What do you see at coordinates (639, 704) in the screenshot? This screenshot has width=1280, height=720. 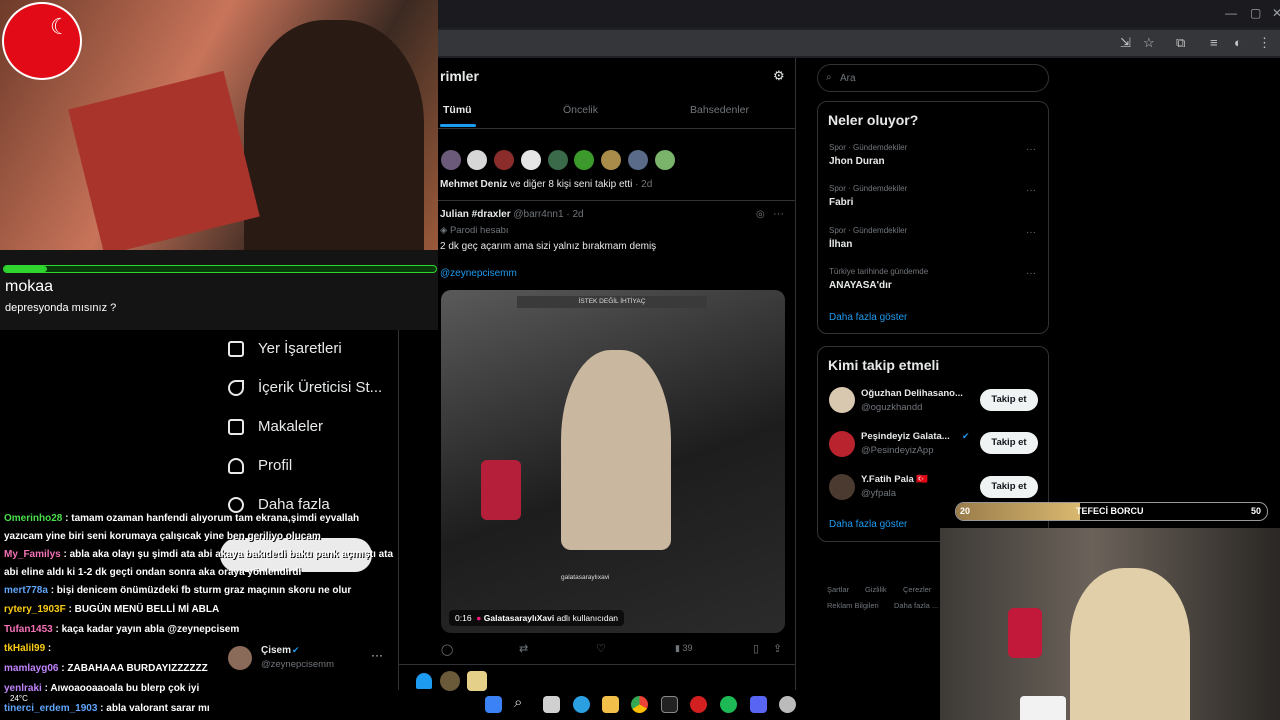 I see `chrome-icon` at bounding box center [639, 704].